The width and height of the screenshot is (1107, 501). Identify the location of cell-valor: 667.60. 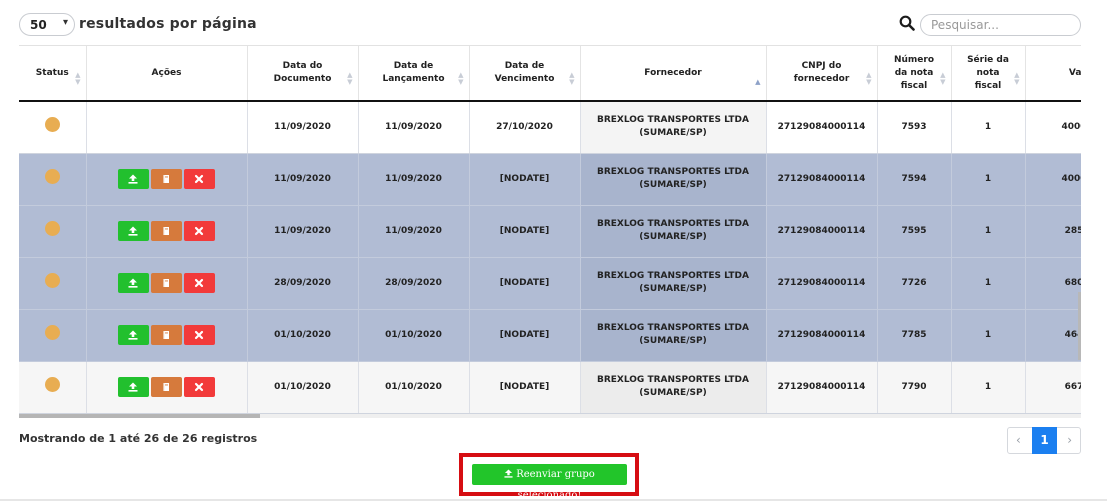
(1053, 387).